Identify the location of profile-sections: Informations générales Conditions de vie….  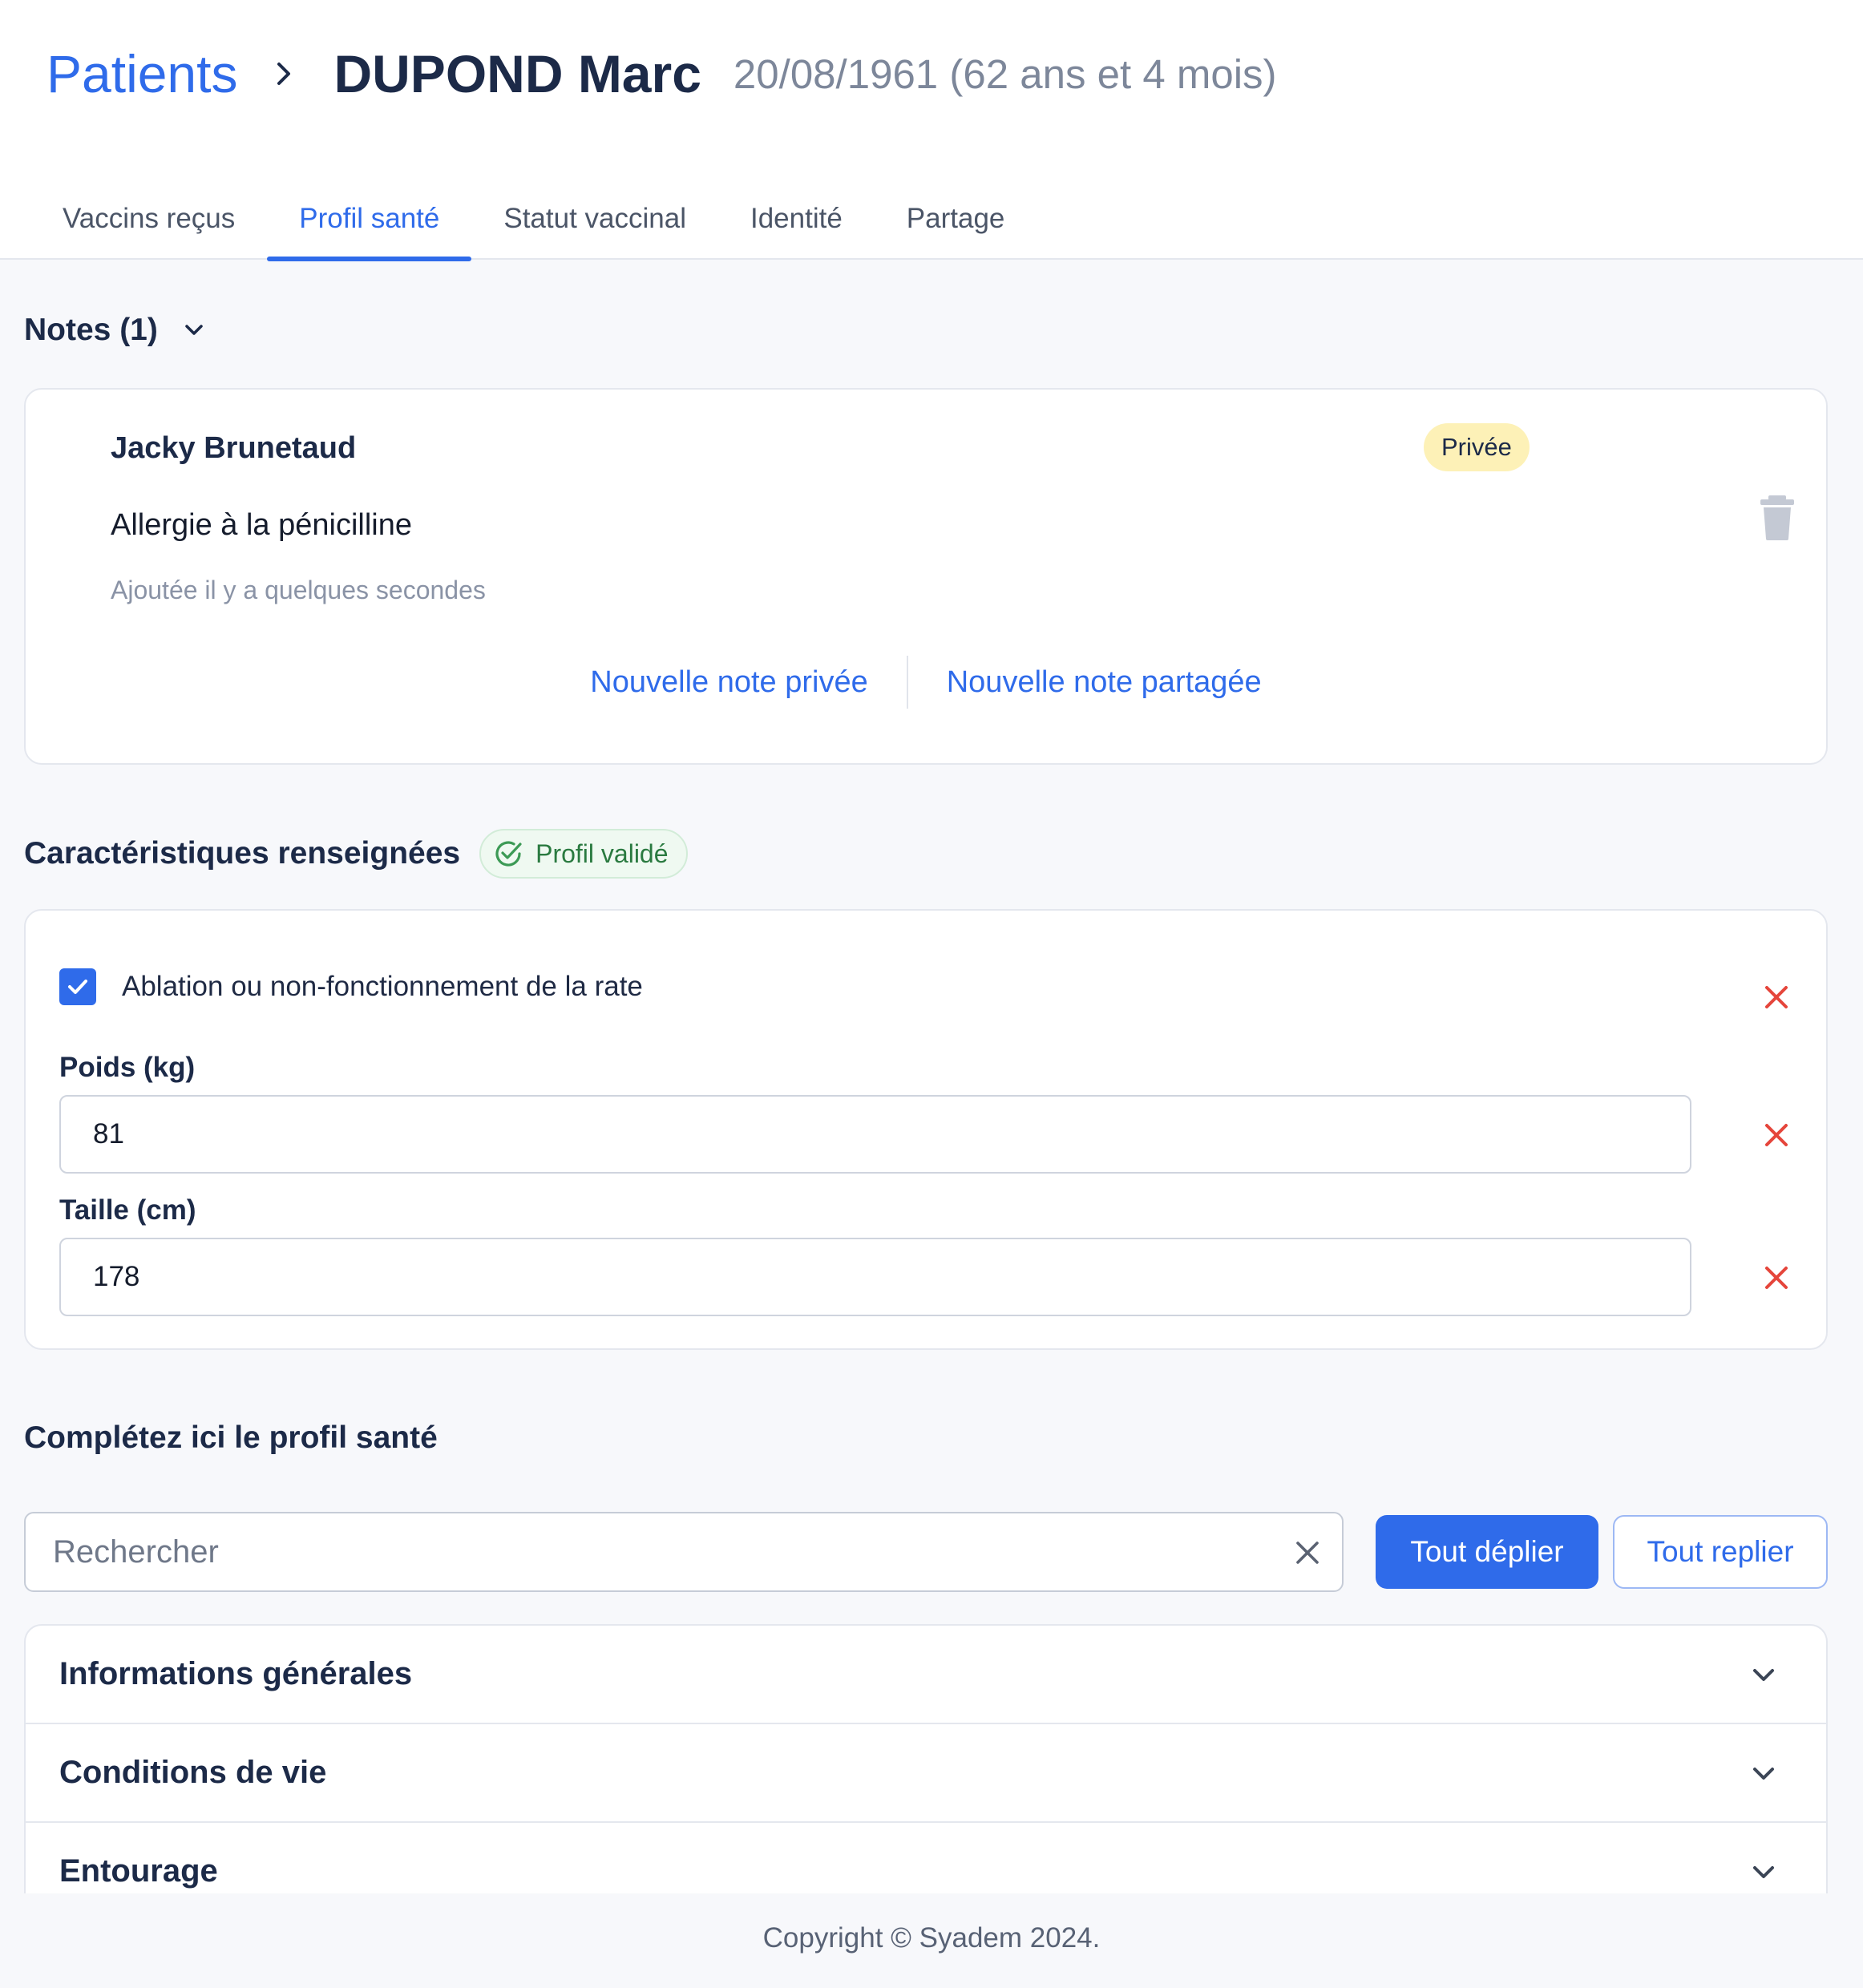
(926, 1758).